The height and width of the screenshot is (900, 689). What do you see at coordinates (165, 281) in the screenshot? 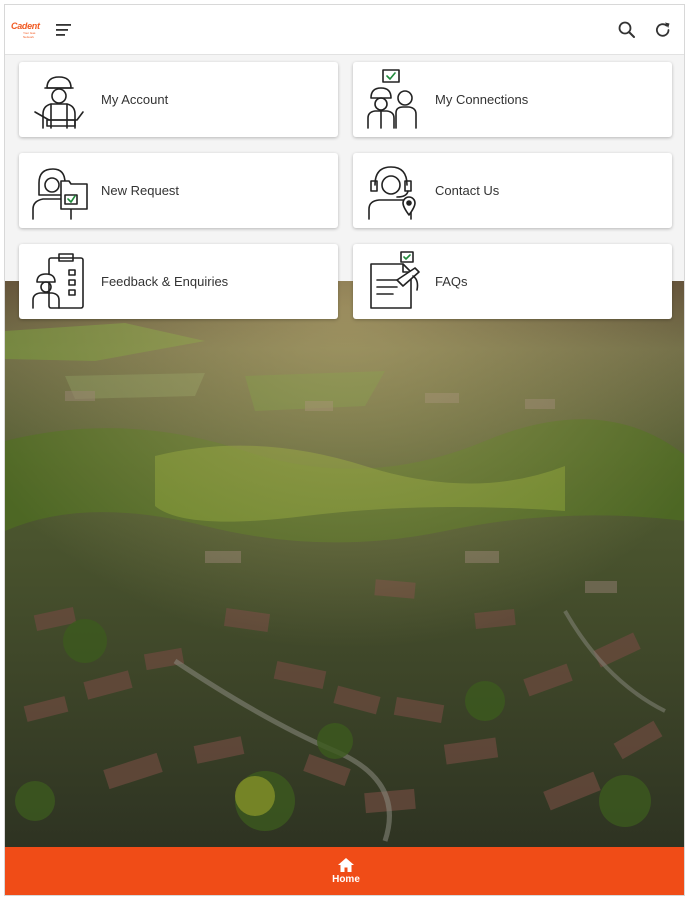
I see `tile-label: Feedback & Enquiries` at bounding box center [165, 281].